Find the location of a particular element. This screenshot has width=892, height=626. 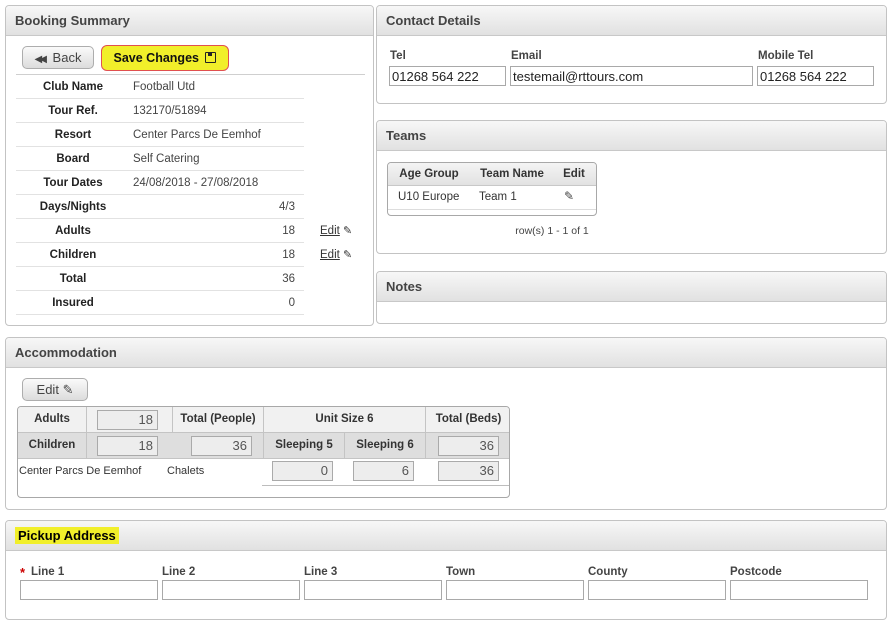

row-label: Board is located at coordinates (73, 159).